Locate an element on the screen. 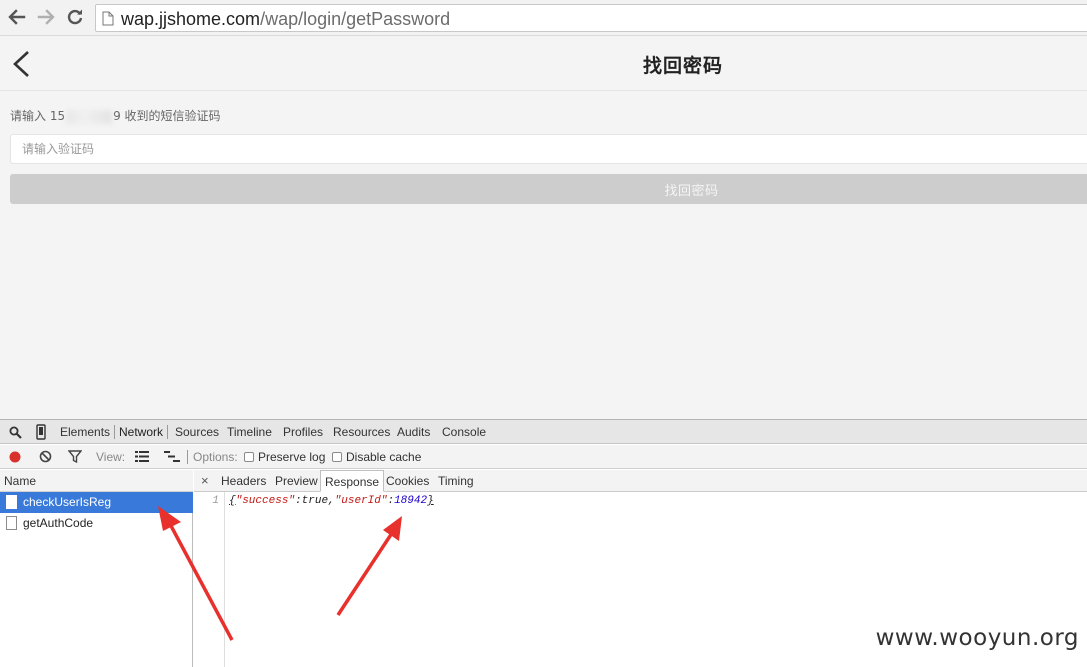 This screenshot has width=1087, height=667. watermark: www.wooyun.org is located at coordinates (977, 638).